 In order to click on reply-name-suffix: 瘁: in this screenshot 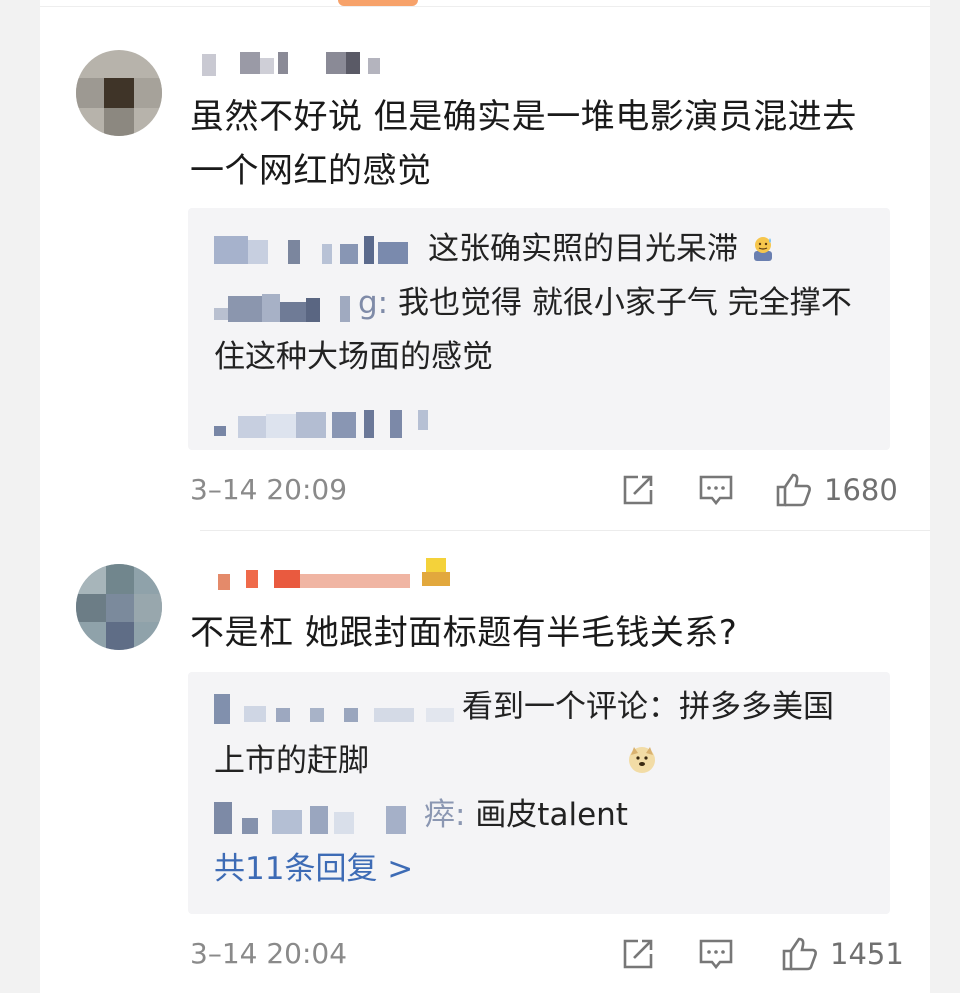, I will do `click(445, 815)`.